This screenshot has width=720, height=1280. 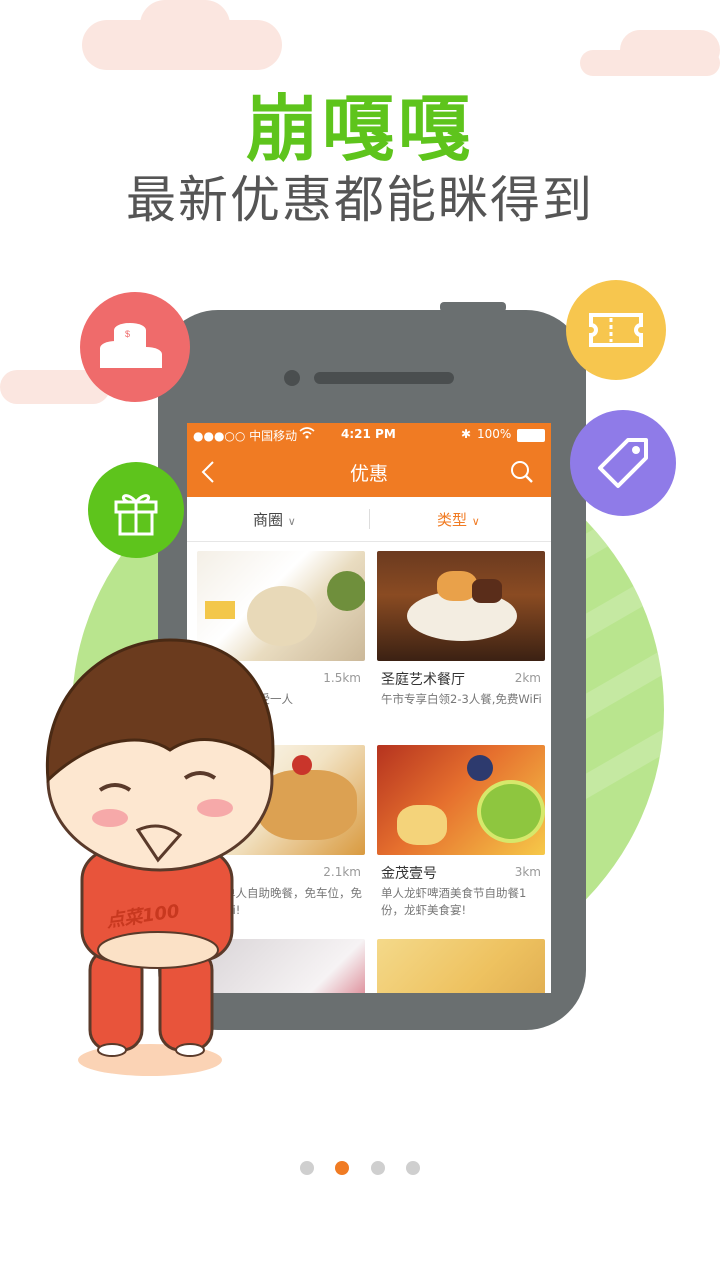 I want to click on deal-distance: 2km, so click(x=527, y=678).